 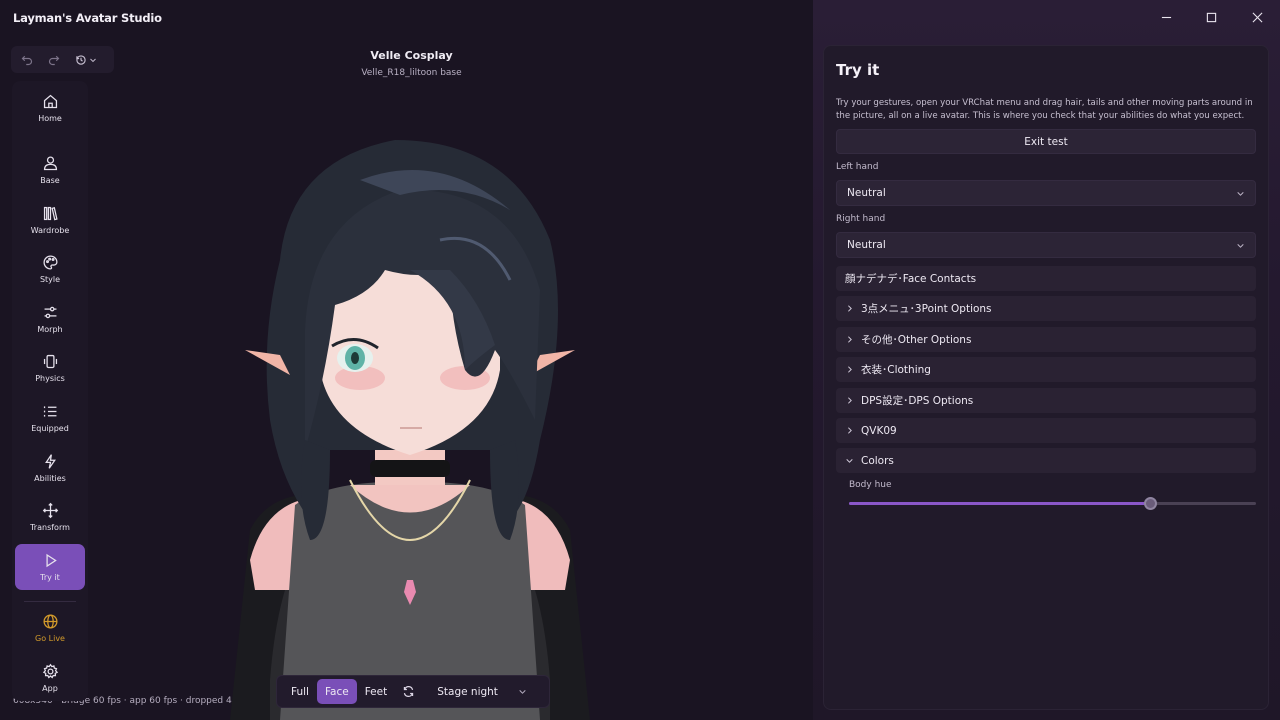 What do you see at coordinates (50, 163) in the screenshot?
I see `user-icon` at bounding box center [50, 163].